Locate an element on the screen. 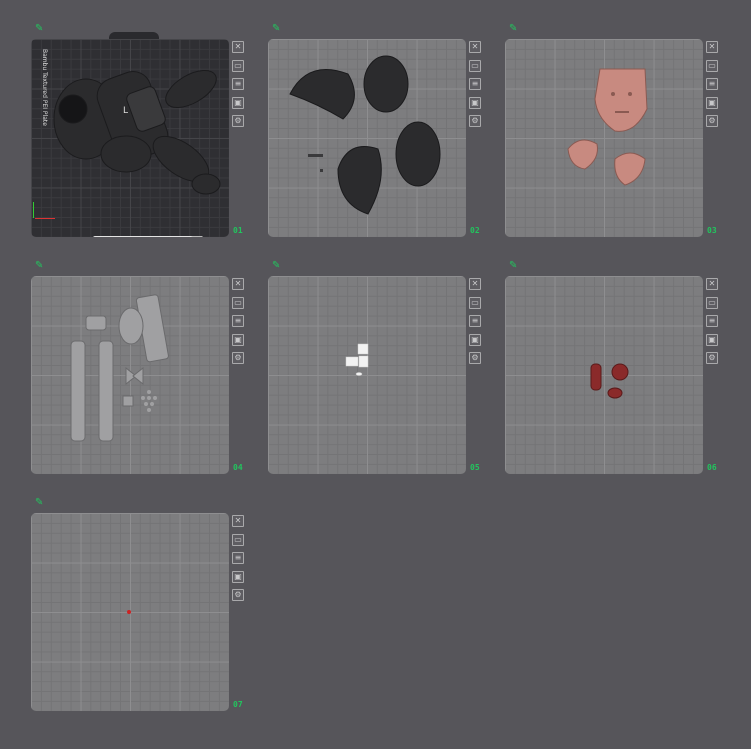 Image resolution: width=751 pixels, height=749 pixels. model-armor-parts is located at coordinates (367, 138).